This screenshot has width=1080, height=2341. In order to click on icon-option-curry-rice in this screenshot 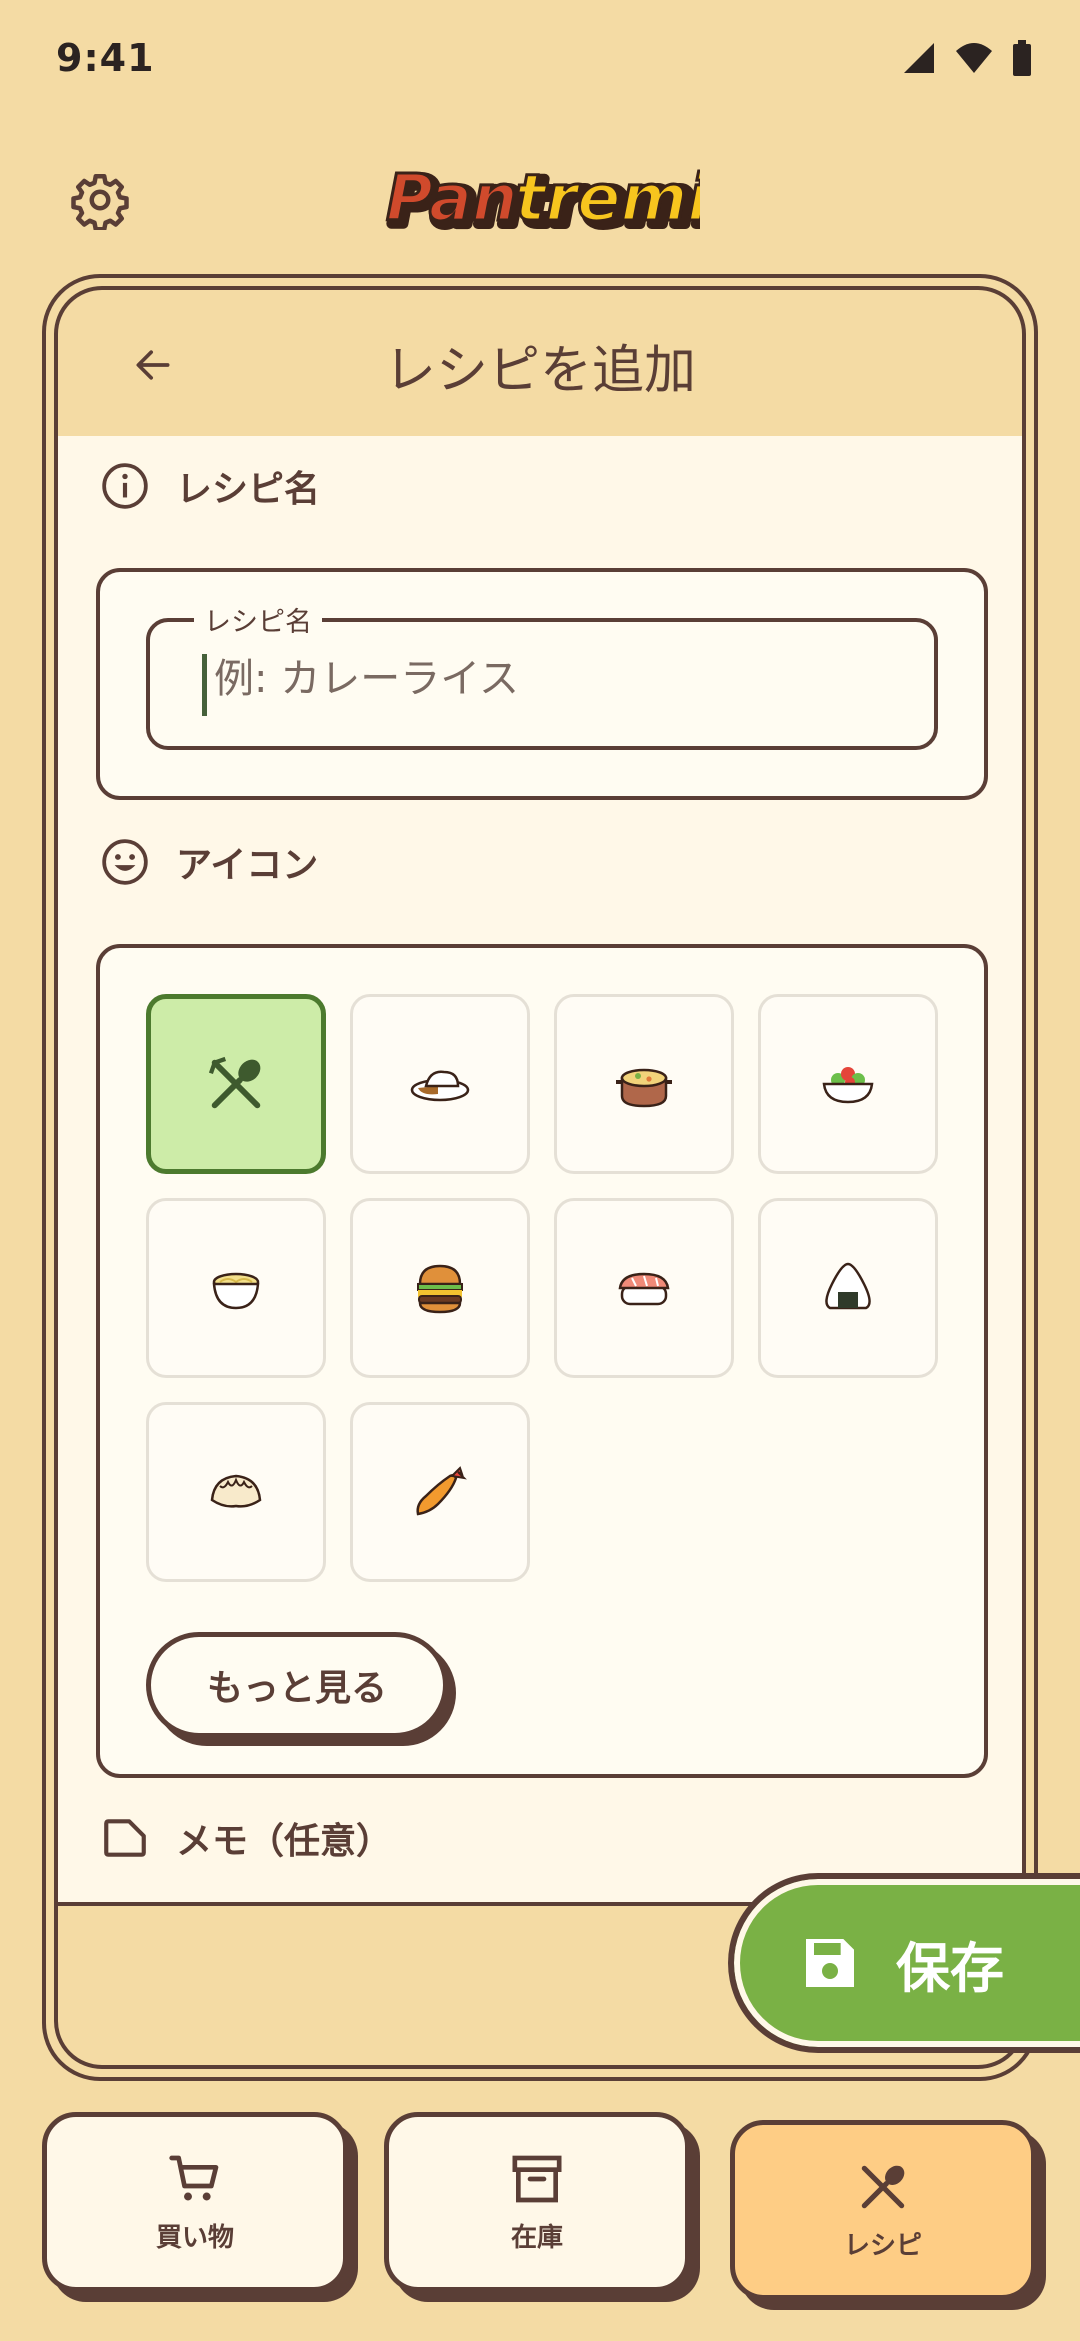, I will do `click(440, 1084)`.